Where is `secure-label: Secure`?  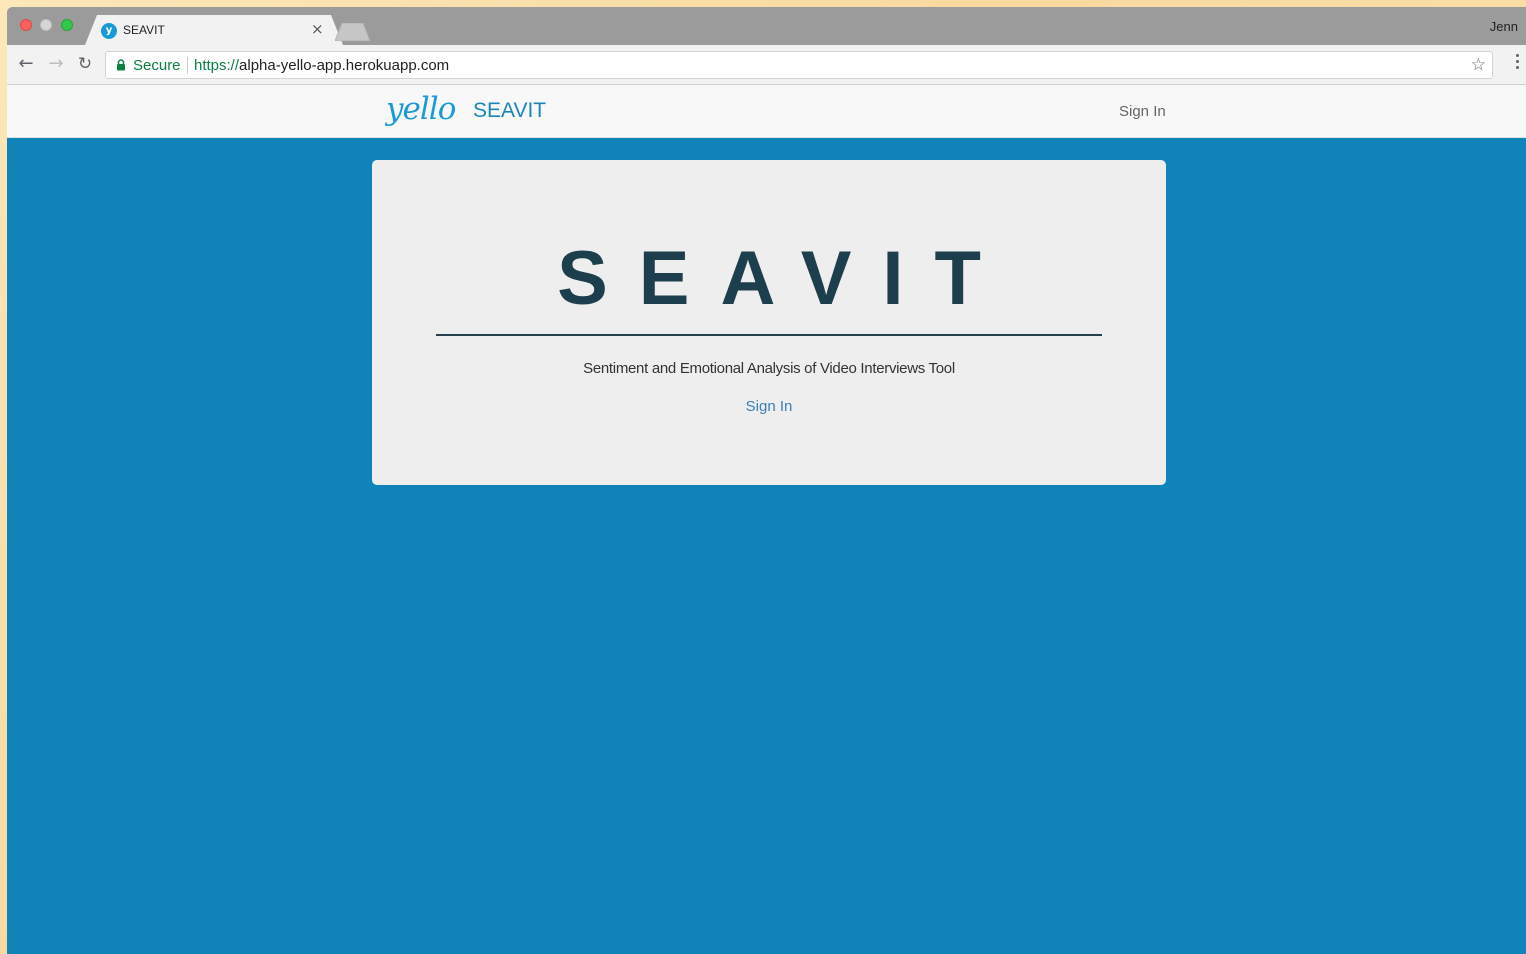
secure-label: Secure is located at coordinates (157, 65).